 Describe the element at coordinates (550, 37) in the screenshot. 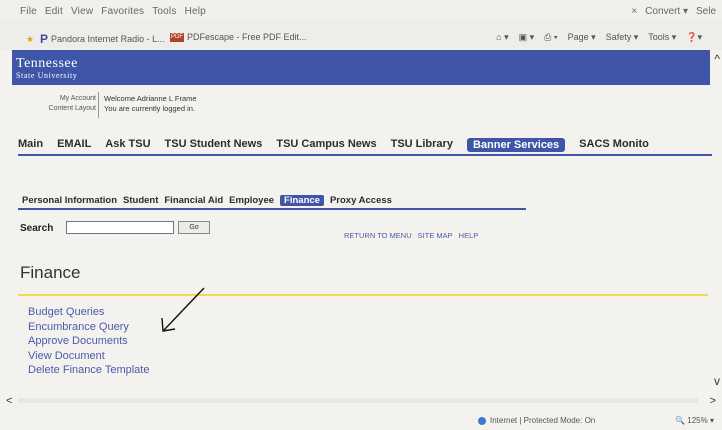

I see `print-icon: ⎙ ▾` at that location.